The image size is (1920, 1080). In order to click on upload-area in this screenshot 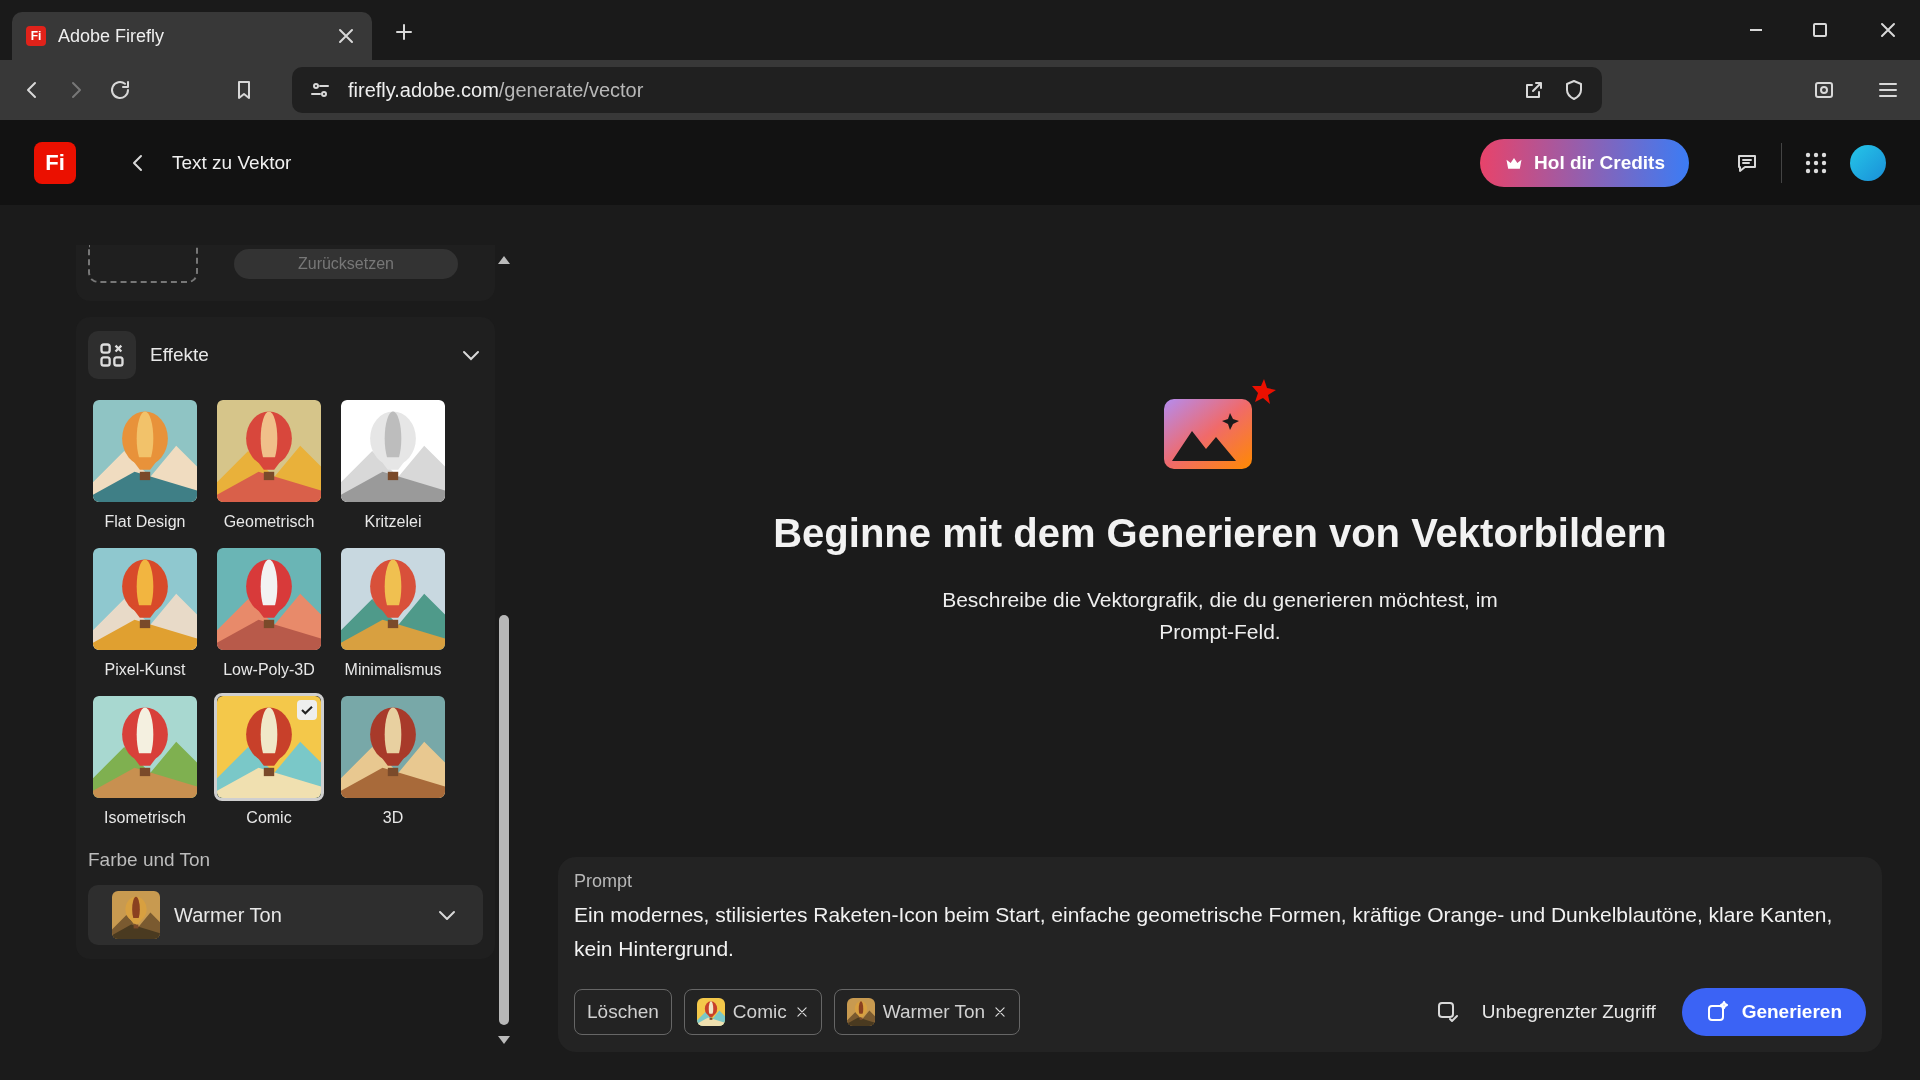, I will do `click(143, 264)`.